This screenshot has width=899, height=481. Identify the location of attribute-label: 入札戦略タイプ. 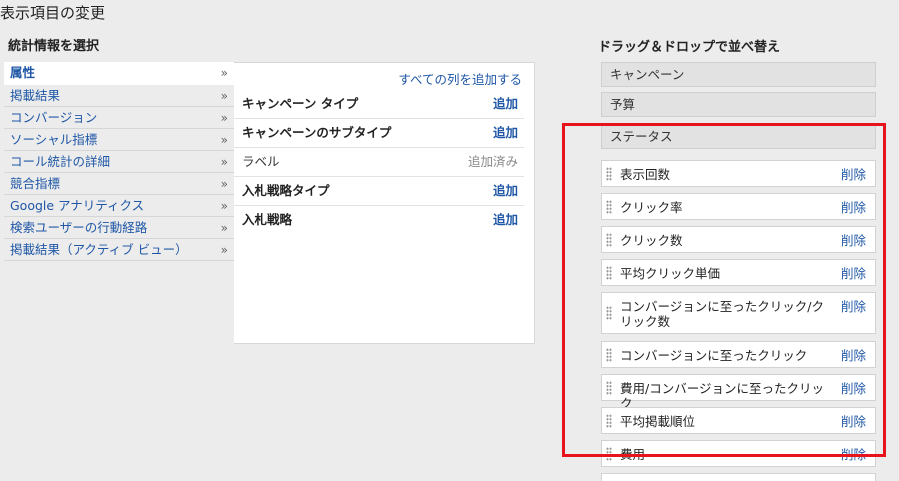
(286, 190).